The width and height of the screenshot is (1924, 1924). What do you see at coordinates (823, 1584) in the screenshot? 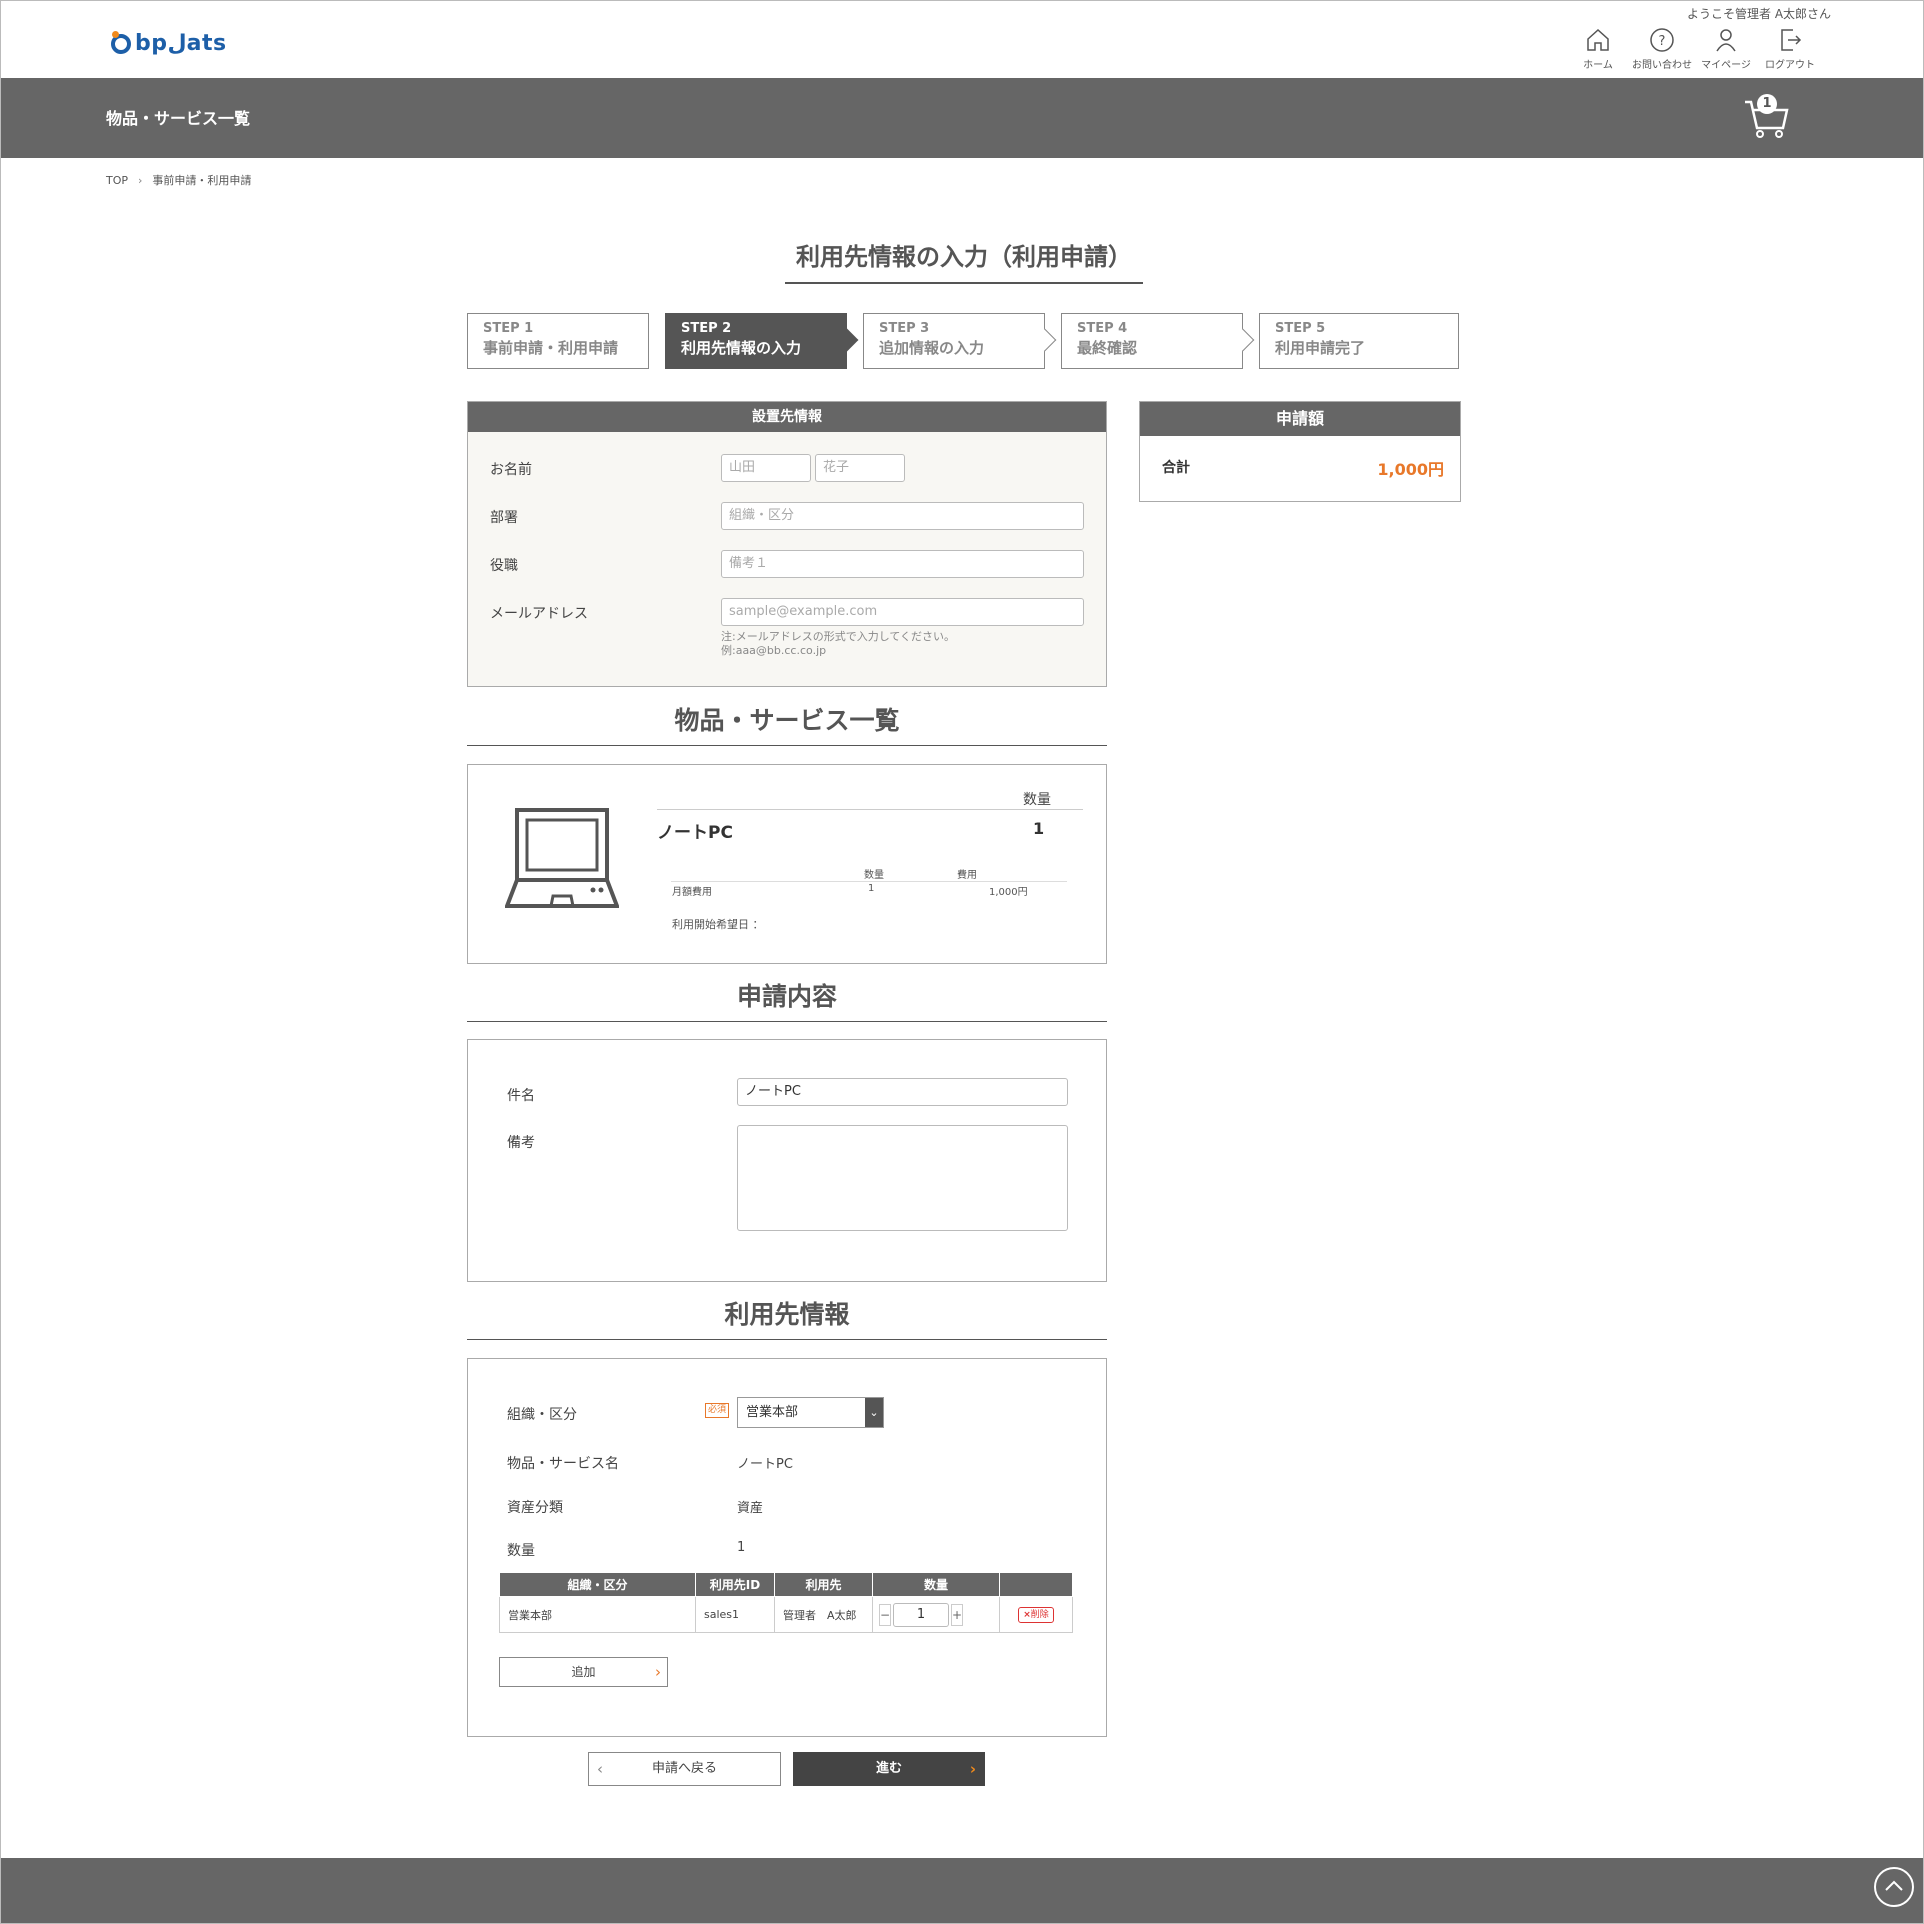
I see `col-user: 利用先` at bounding box center [823, 1584].